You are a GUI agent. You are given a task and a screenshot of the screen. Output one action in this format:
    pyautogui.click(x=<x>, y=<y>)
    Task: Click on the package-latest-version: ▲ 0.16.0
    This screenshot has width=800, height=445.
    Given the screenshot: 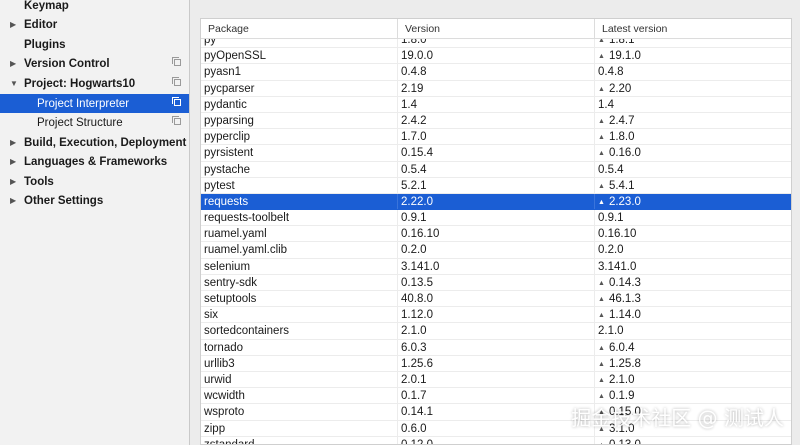 What is the action you would take?
    pyautogui.click(x=692, y=153)
    